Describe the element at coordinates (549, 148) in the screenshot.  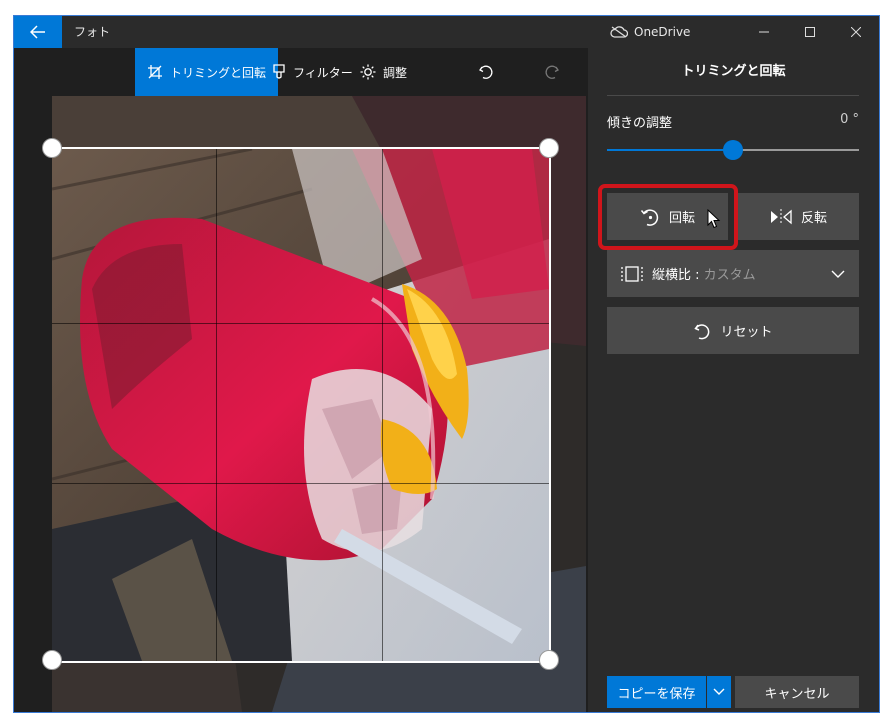
I see `crop-handle-top-right` at that location.